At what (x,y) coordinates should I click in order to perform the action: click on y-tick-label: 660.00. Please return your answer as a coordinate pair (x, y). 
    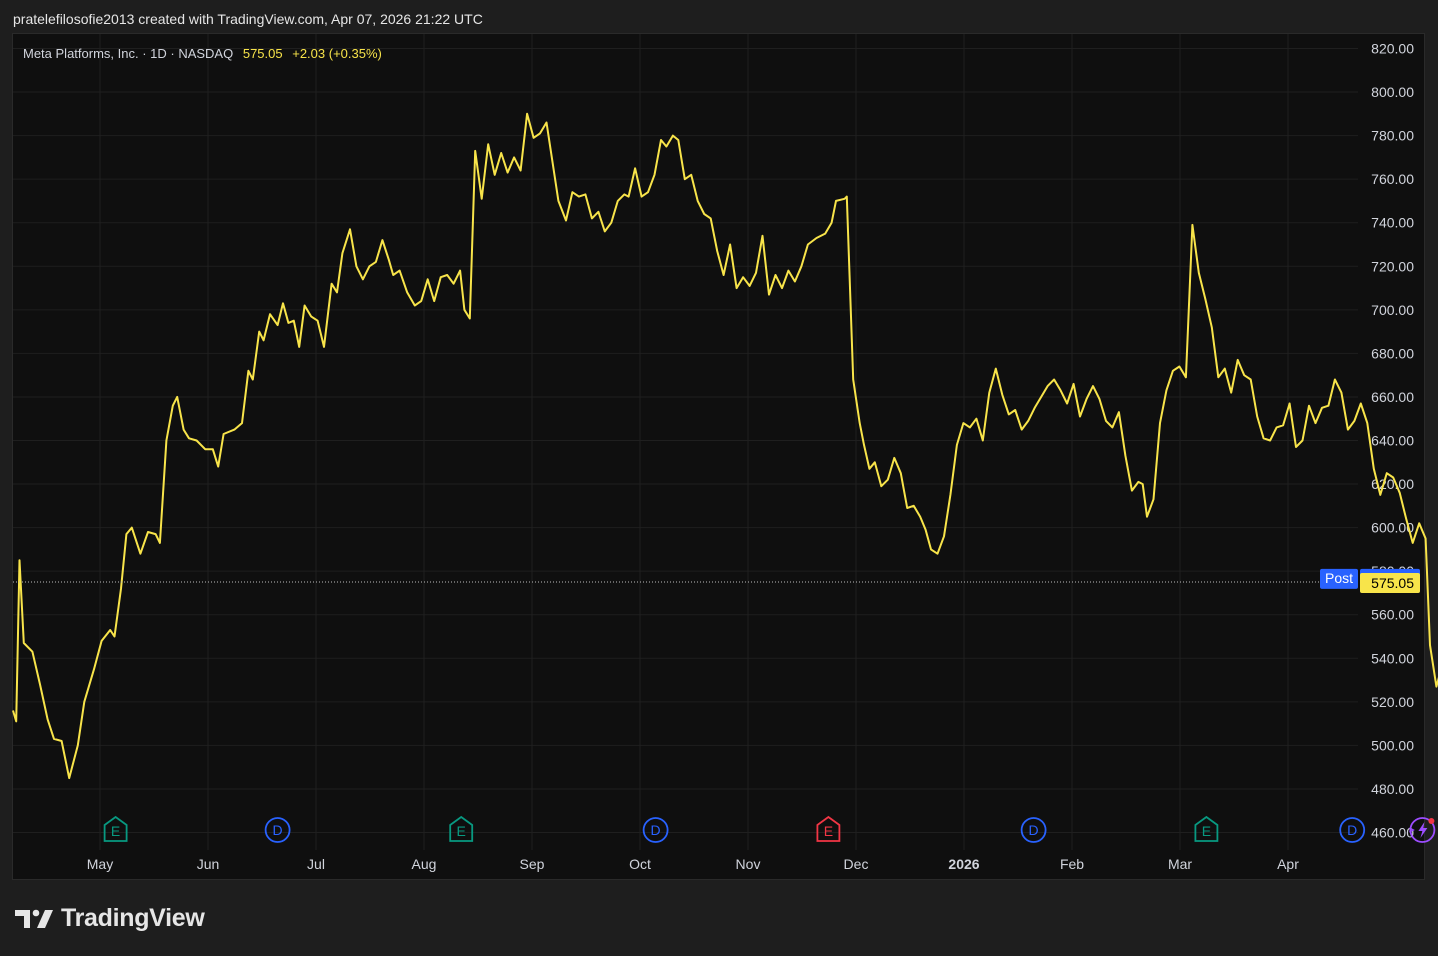
    Looking at the image, I should click on (1392, 397).